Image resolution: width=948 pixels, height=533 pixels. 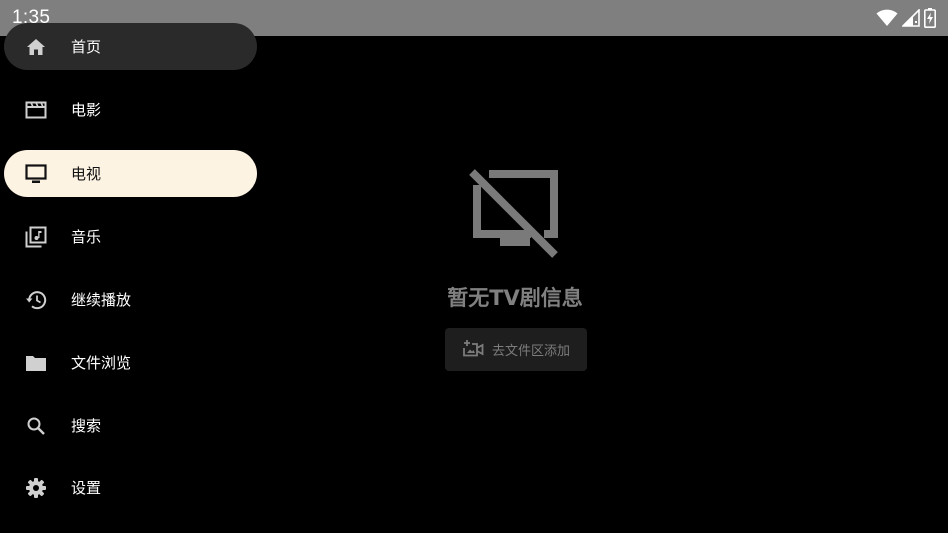 What do you see at coordinates (515, 298) in the screenshot?
I see `empty-state-title: 暂无TV剧信息` at bounding box center [515, 298].